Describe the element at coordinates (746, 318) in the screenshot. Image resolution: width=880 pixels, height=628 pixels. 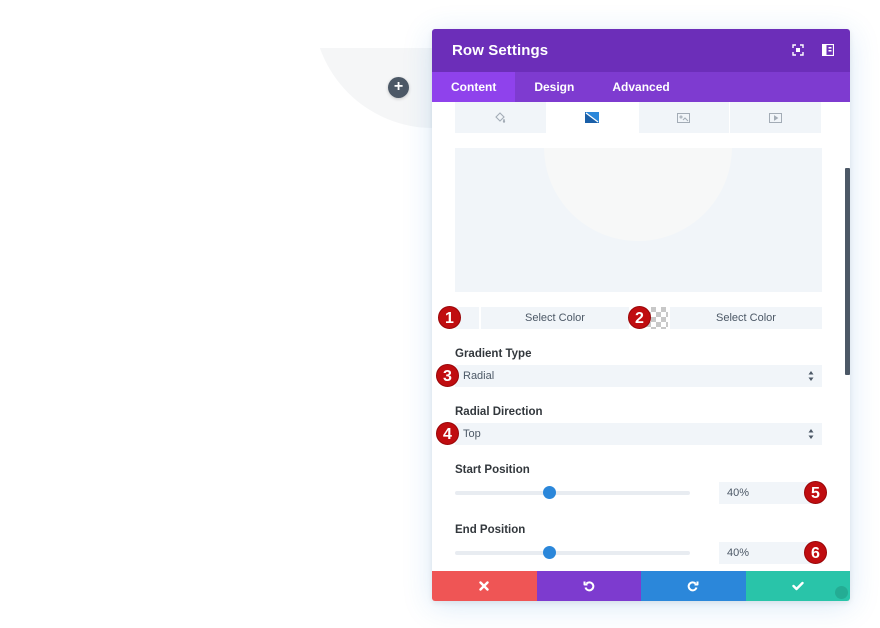
I see `select-end-color-button: Select Color` at that location.